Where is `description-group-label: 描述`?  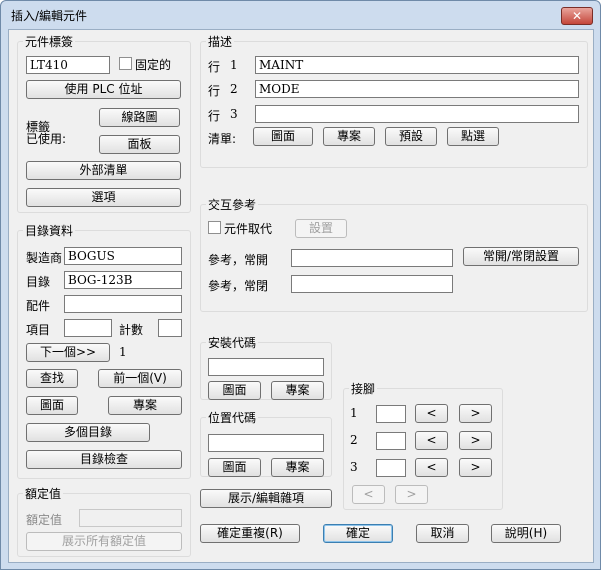 description-group-label: 描述 is located at coordinates (220, 41).